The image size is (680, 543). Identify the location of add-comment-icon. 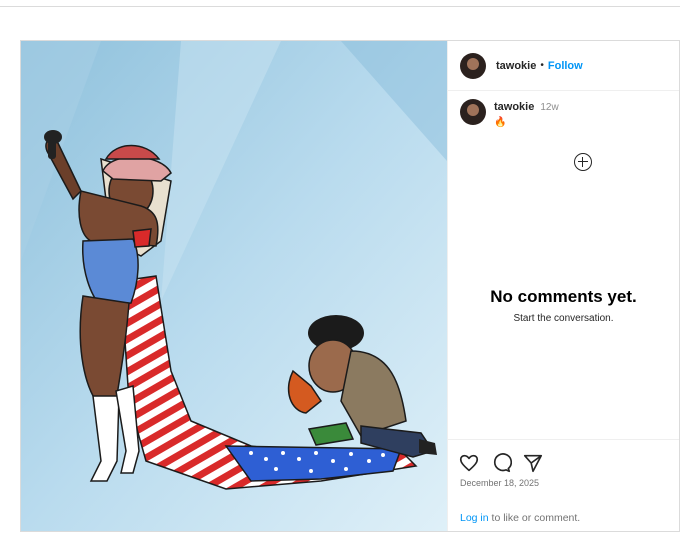
(583, 162).